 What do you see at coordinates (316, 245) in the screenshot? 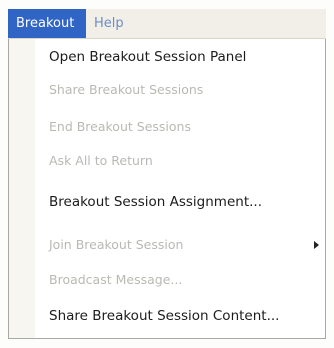
I see `submenu-arrow-icon` at bounding box center [316, 245].